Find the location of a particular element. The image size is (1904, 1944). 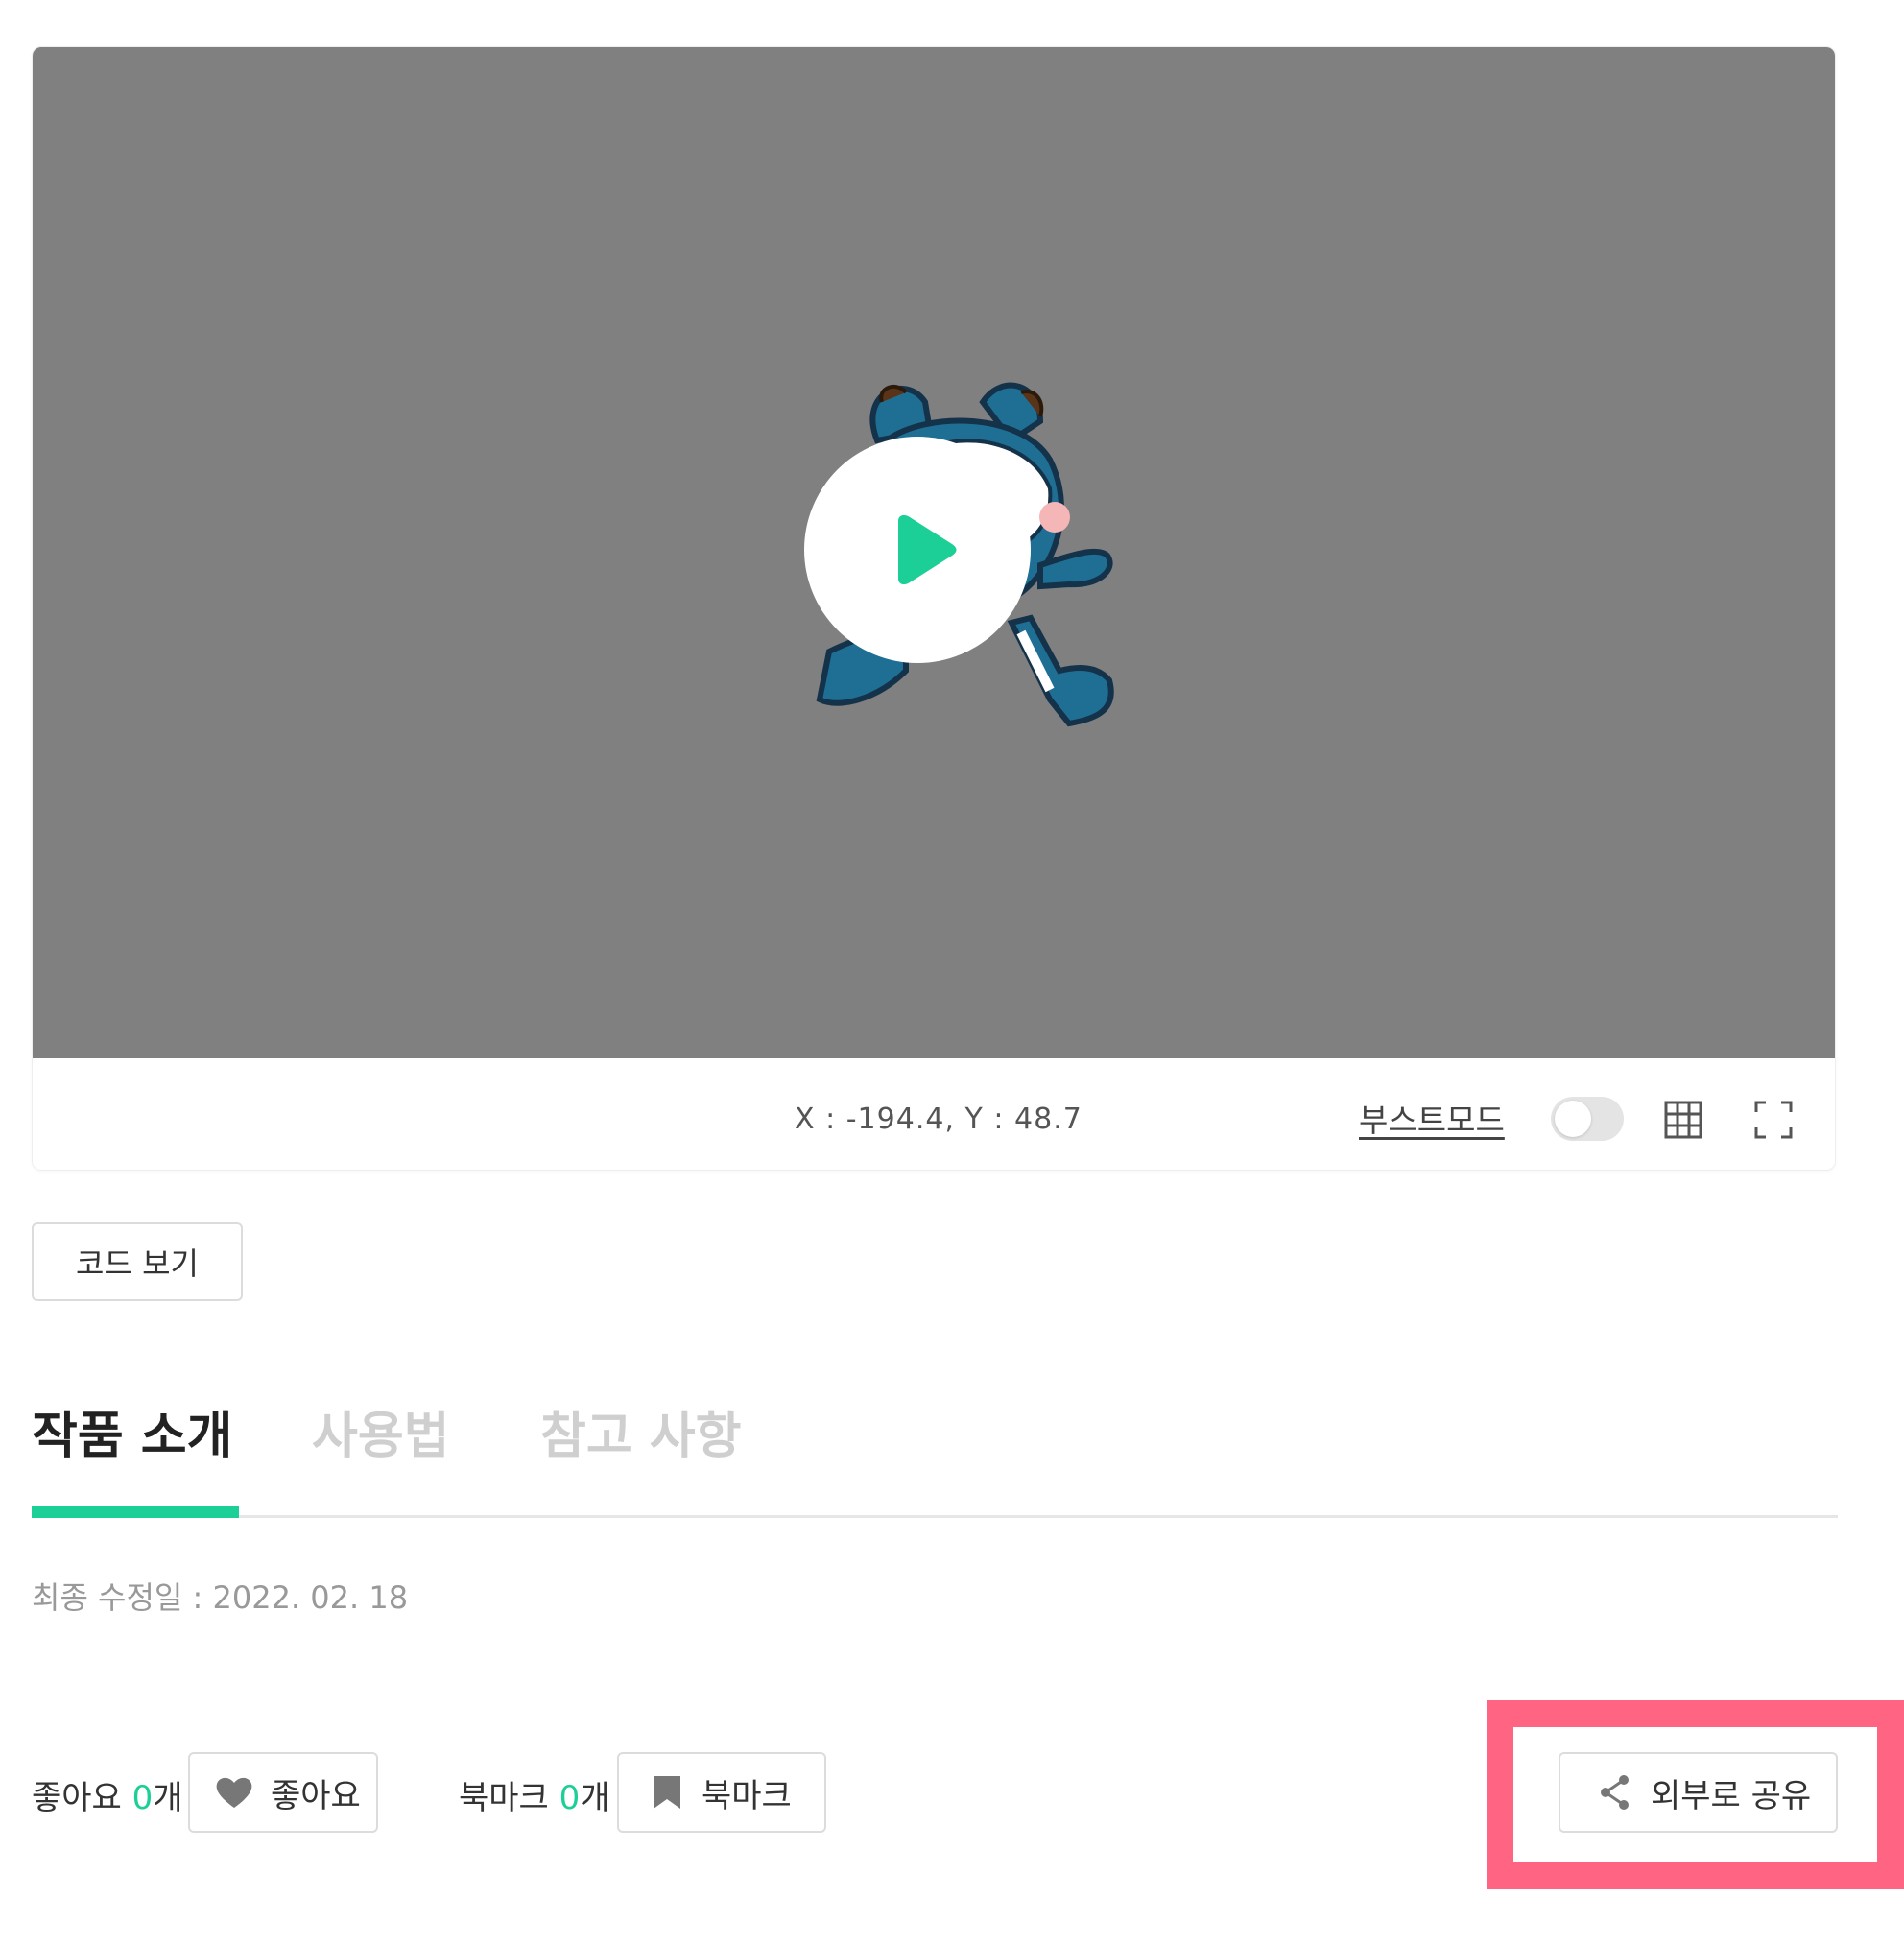

like-button: 좋아요 is located at coordinates (283, 1792).